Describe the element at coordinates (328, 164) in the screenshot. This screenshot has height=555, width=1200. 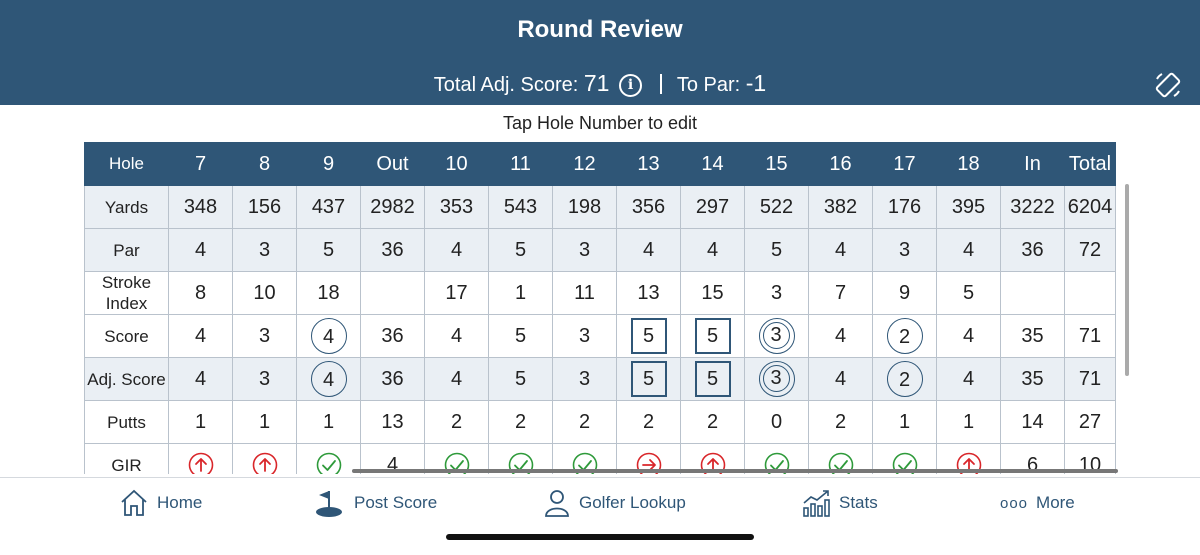
I see `hole-number-cell: 9` at that location.